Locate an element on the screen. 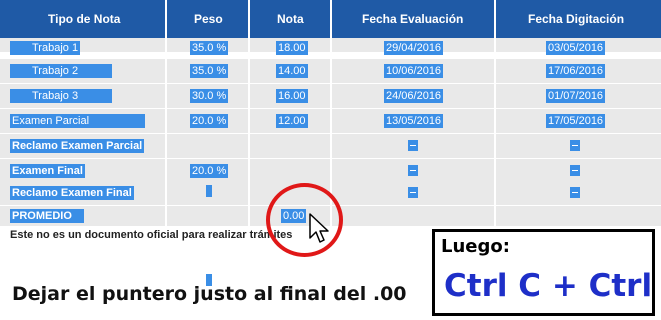  tipo-text: Trabajo 1 is located at coordinates (45, 48).